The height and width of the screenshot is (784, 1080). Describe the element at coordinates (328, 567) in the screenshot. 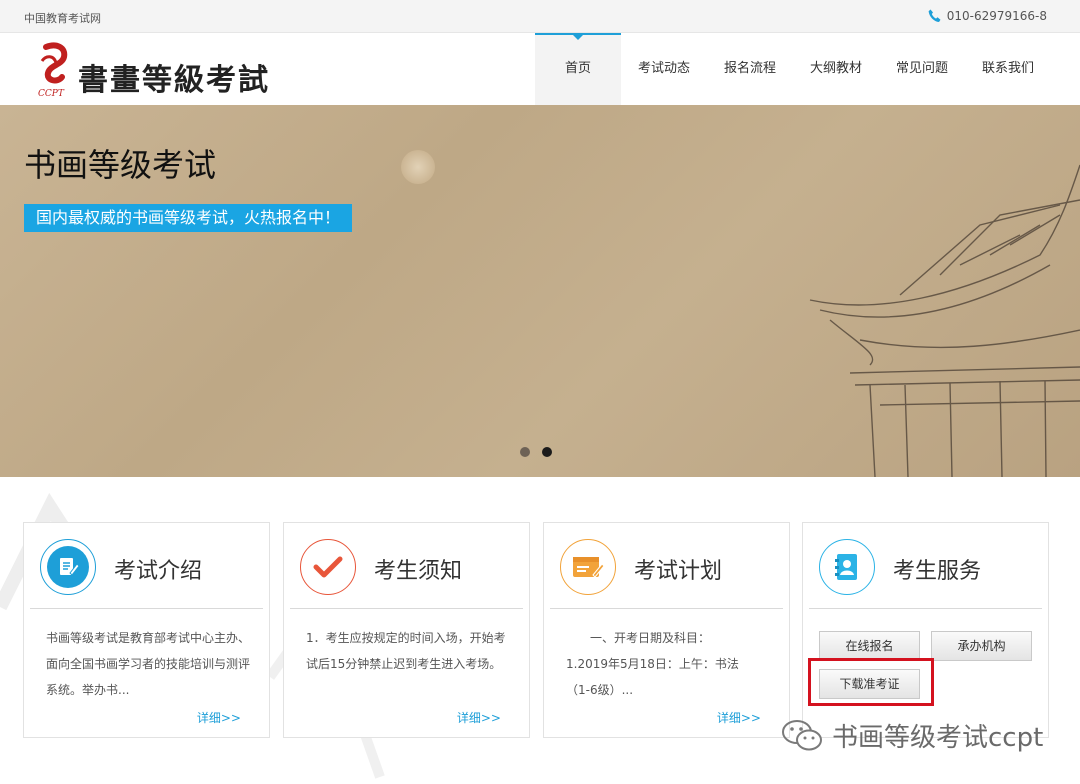

I see `checkmark-icon` at that location.